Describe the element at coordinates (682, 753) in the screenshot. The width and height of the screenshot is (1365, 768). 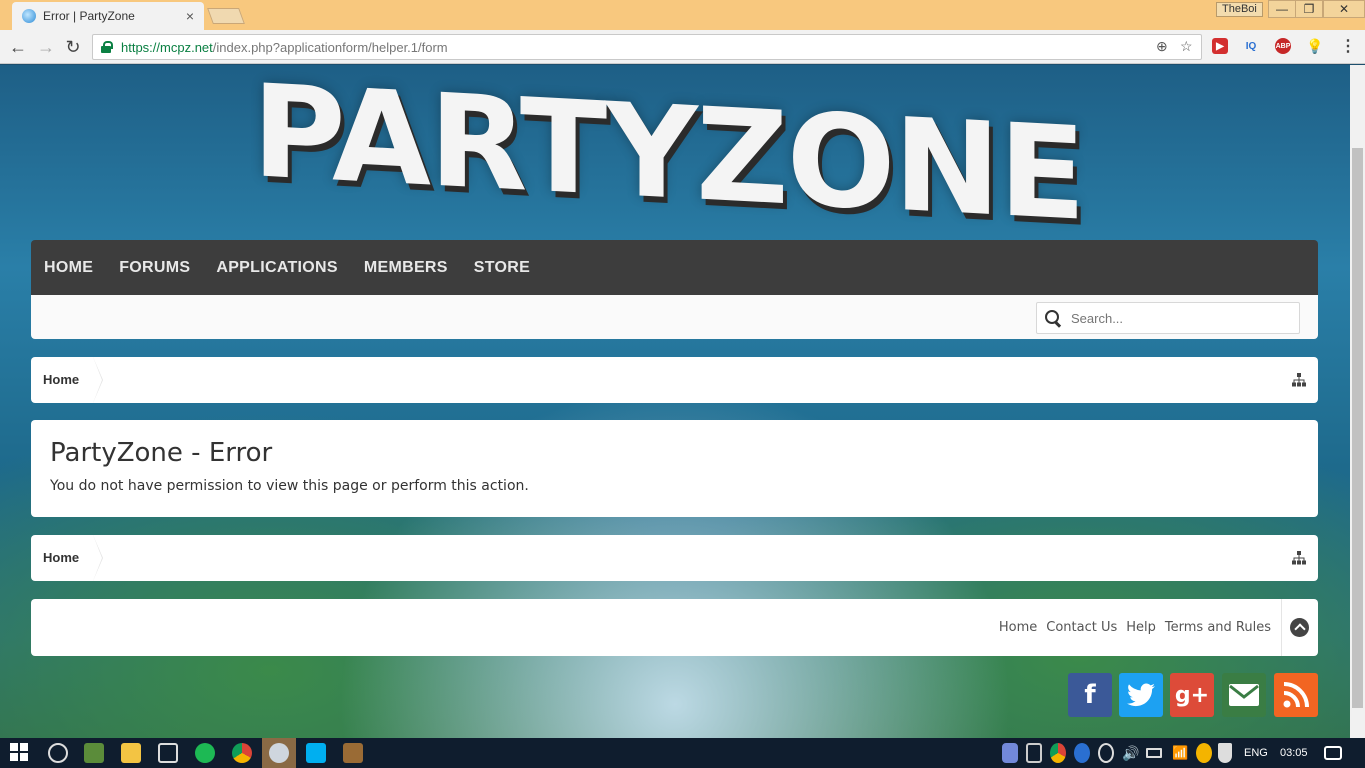
I see `windows-taskbar: 🔊 📶 ENG 03:05` at that location.